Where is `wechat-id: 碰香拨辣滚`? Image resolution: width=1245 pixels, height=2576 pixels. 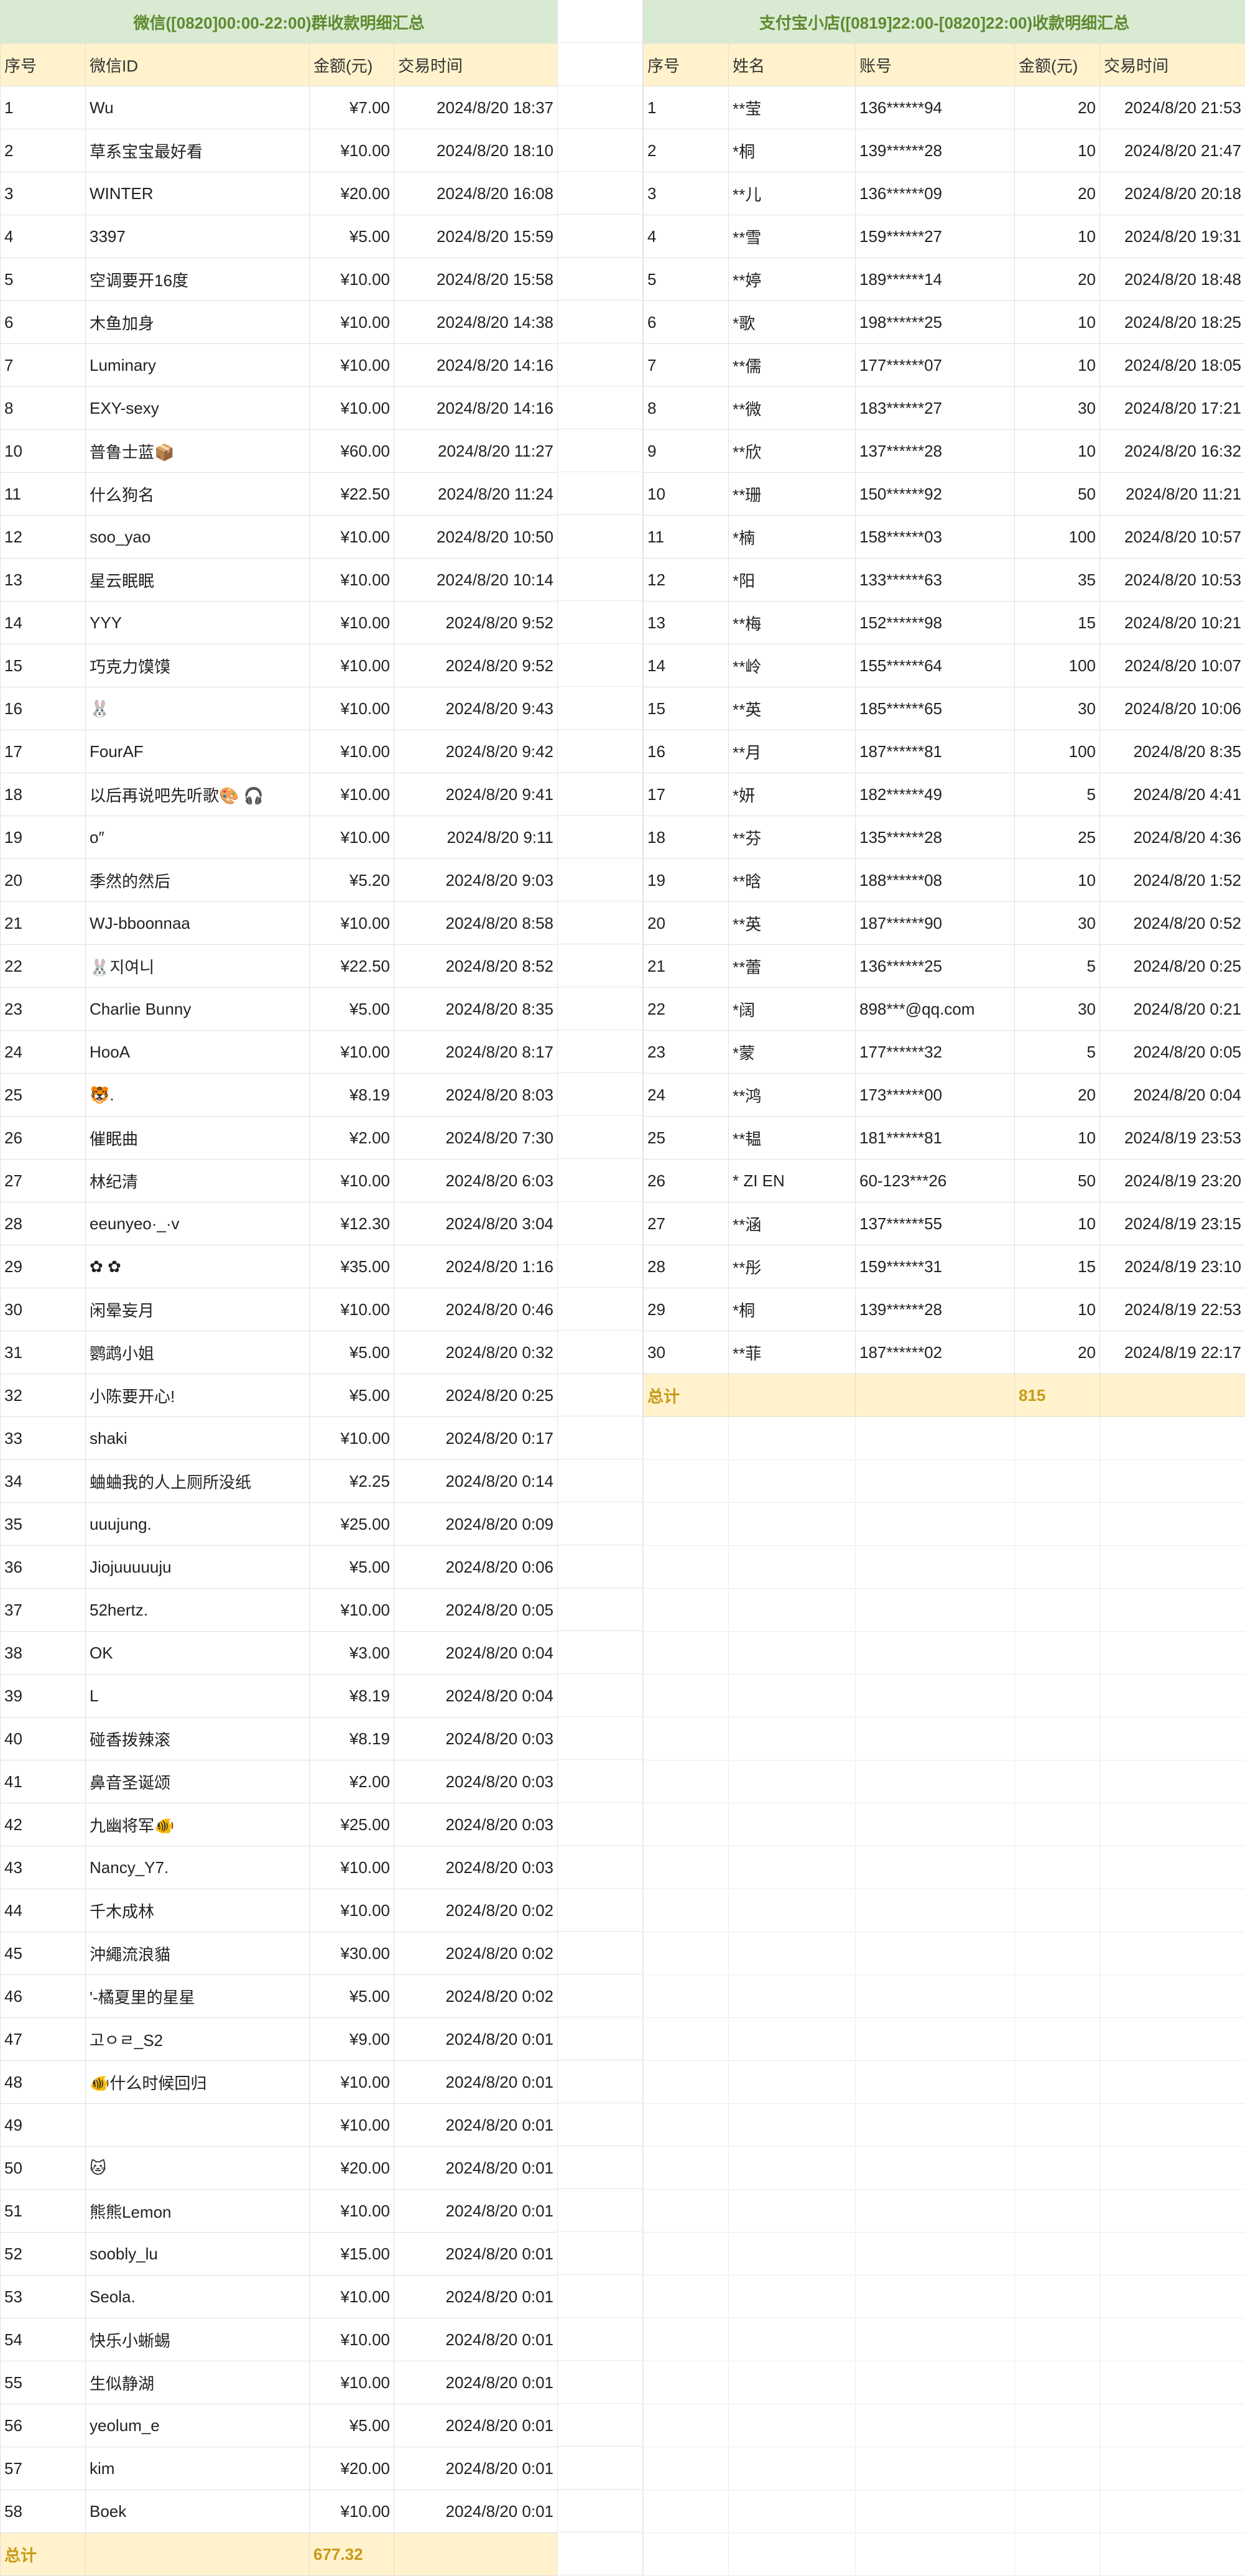 wechat-id: 碰香拨辣滚 is located at coordinates (197, 1738).